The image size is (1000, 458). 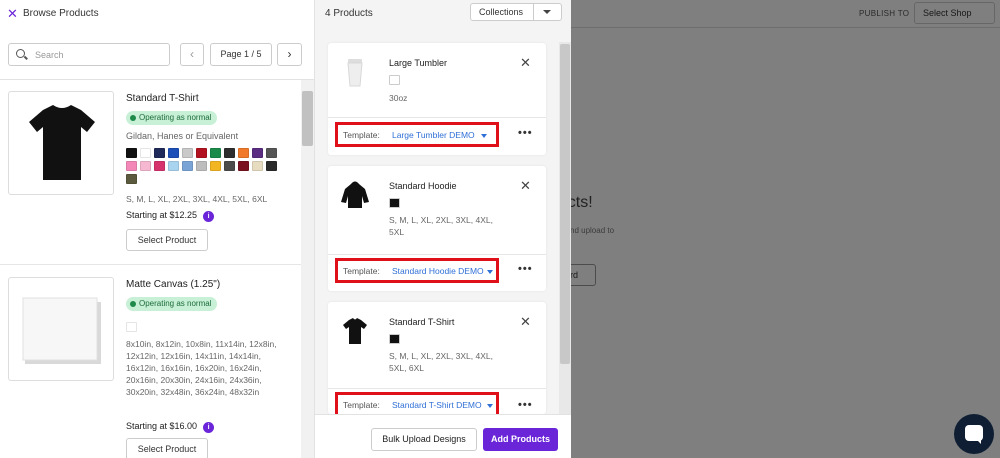 I want to click on browse-header: ✕ Browse Products, so click(x=157, y=14).